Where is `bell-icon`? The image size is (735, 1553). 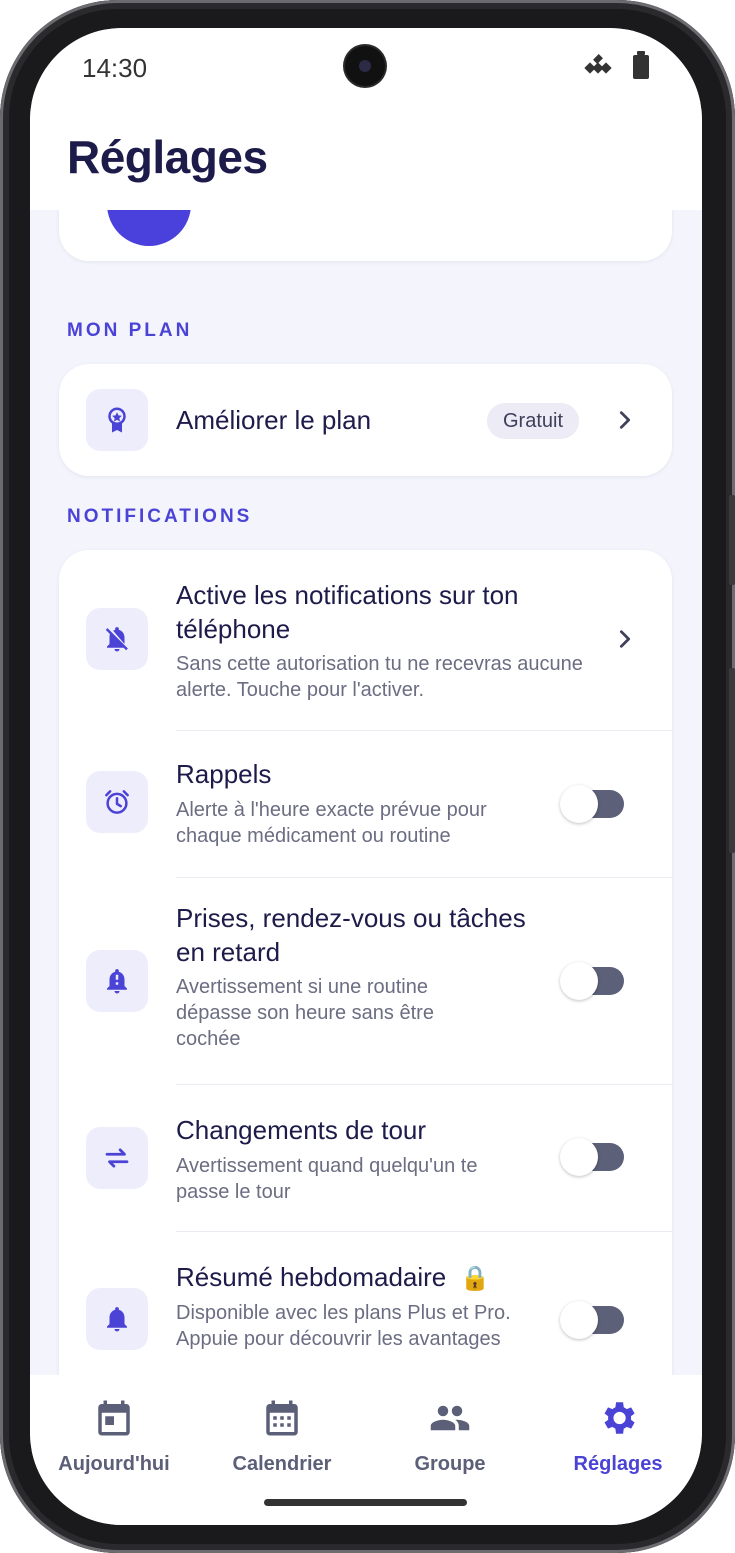 bell-icon is located at coordinates (117, 1319).